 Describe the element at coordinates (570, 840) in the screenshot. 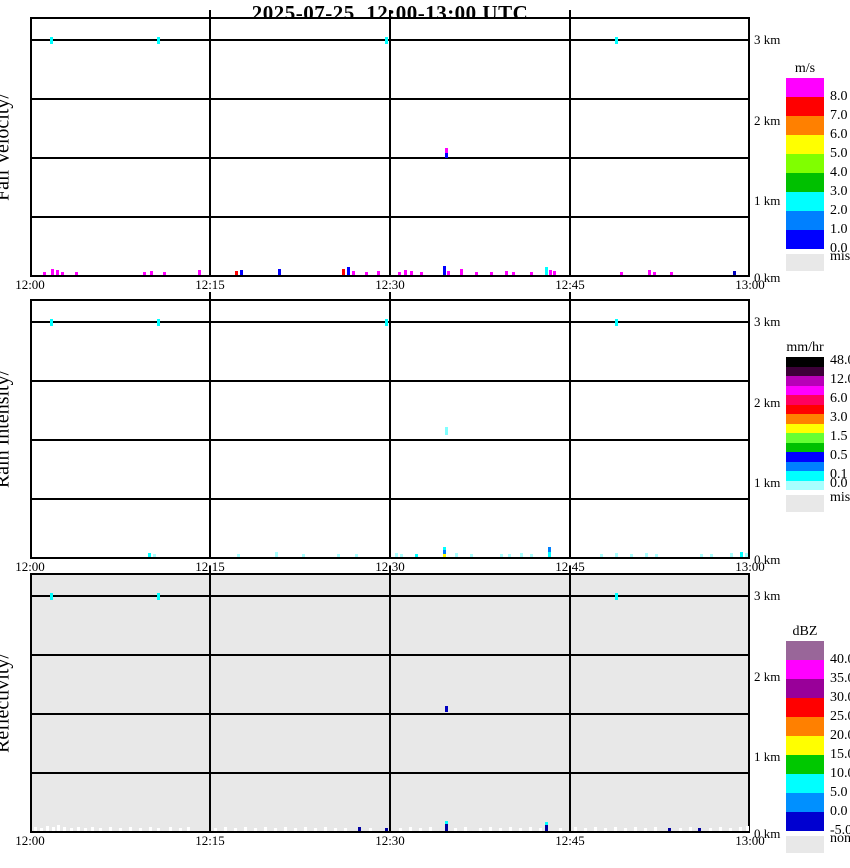

I see `time-tick-label: 12:45` at that location.